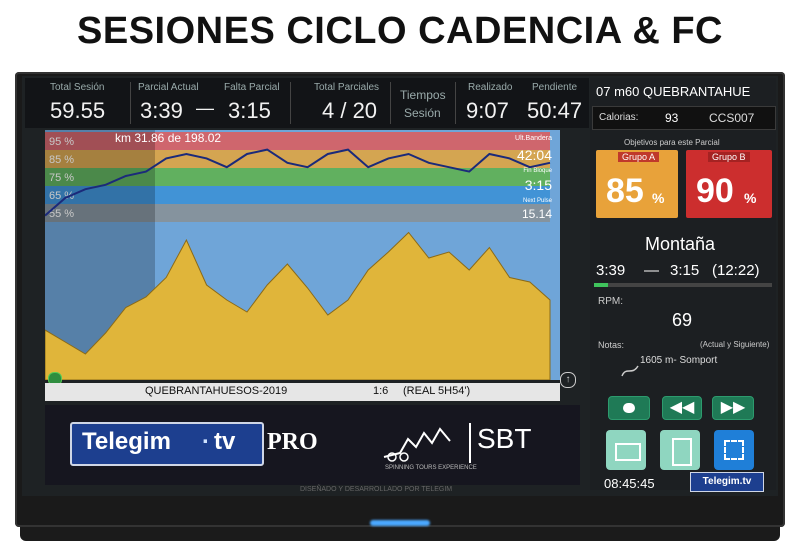 This screenshot has width=800, height=558. I want to click on clipboard-button, so click(680, 450).